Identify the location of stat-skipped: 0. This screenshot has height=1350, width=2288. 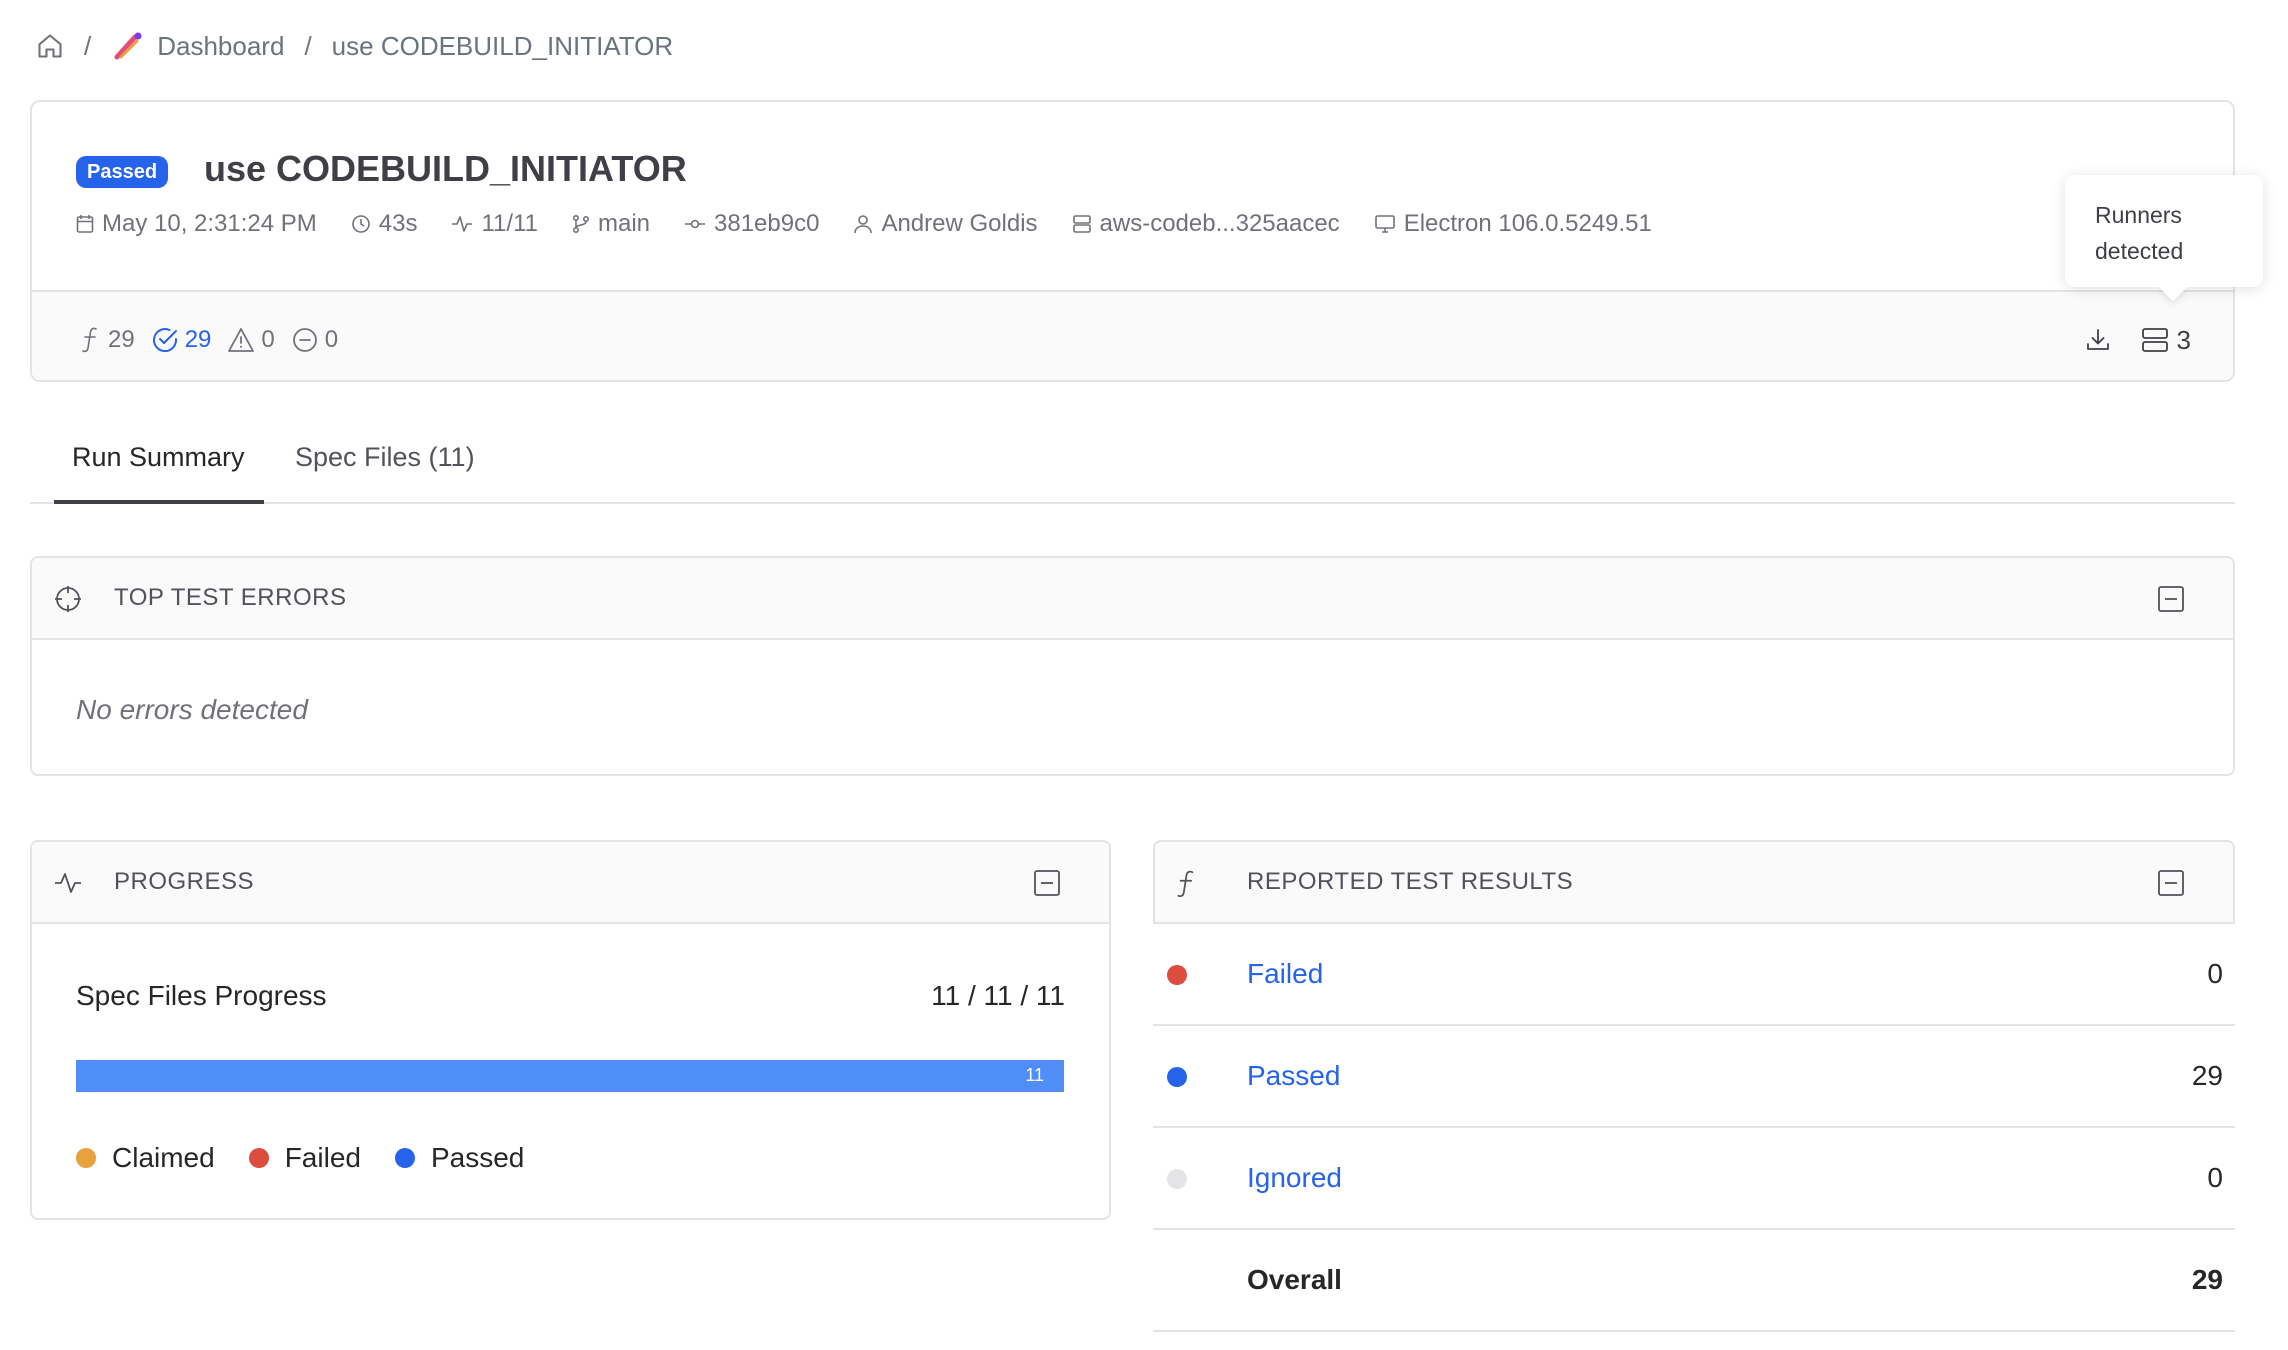
(314, 340).